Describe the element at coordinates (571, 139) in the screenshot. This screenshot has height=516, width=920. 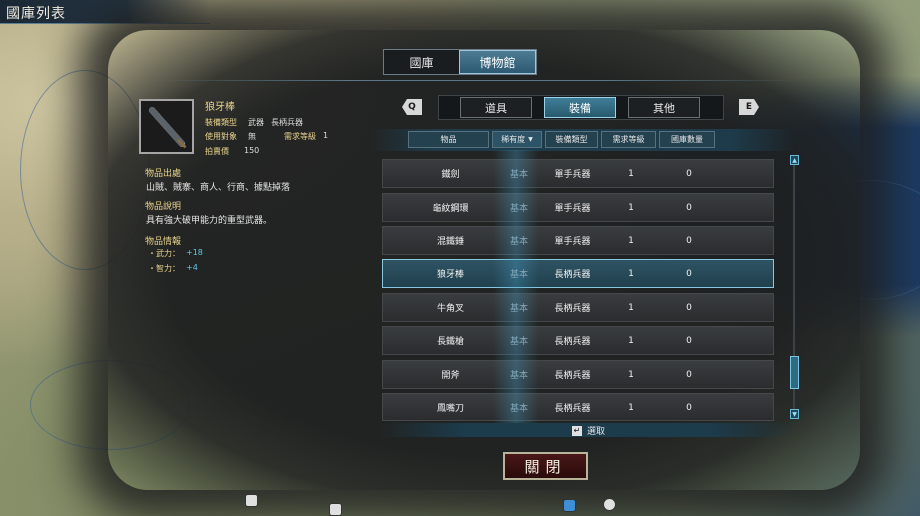
I see `column-header-type: 裝備類型` at that location.